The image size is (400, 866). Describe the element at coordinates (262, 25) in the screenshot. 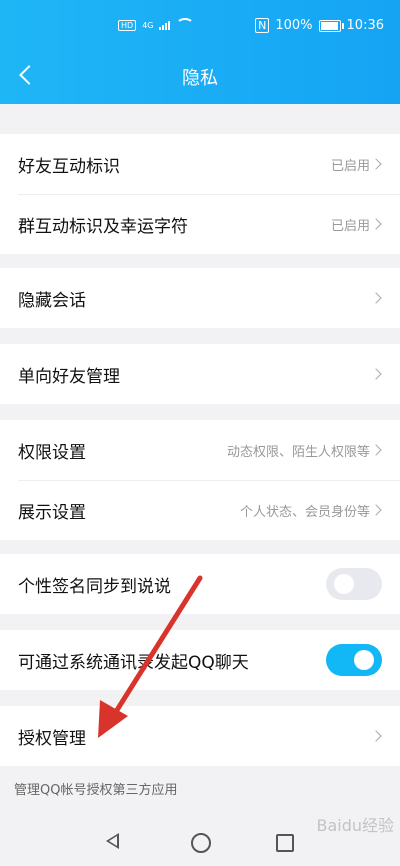

I see `nfc-icon: N` at that location.